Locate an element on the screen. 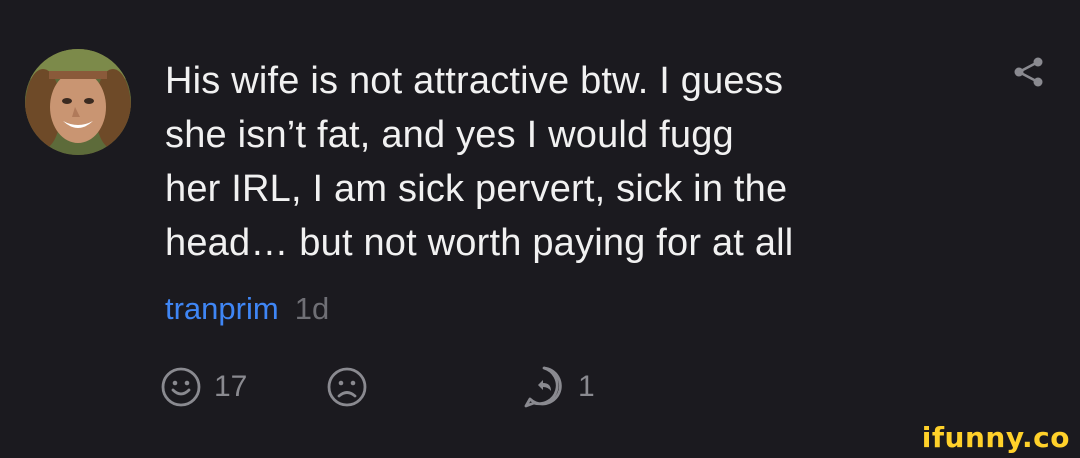 Image resolution: width=1080 pixels, height=458 pixels. smile-button: 17 is located at coordinates (203, 387).